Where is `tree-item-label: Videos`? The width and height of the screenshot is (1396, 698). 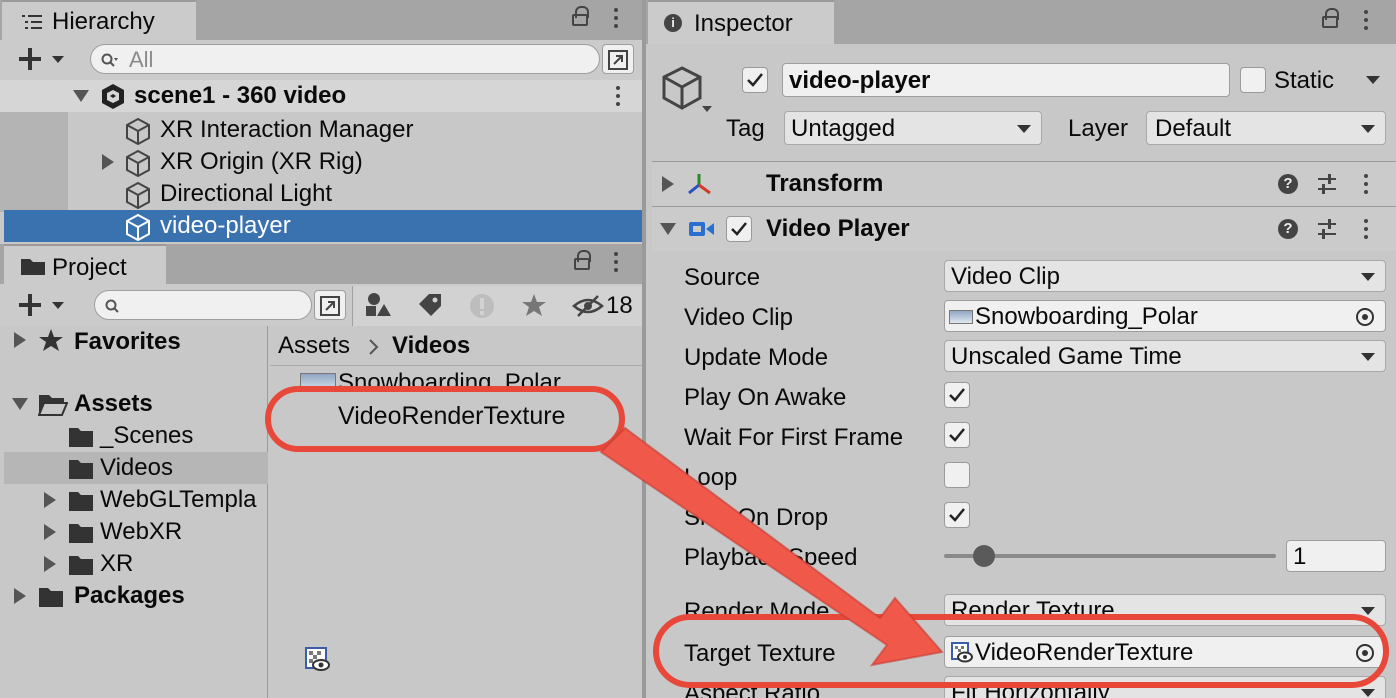 tree-item-label: Videos is located at coordinates (136, 467).